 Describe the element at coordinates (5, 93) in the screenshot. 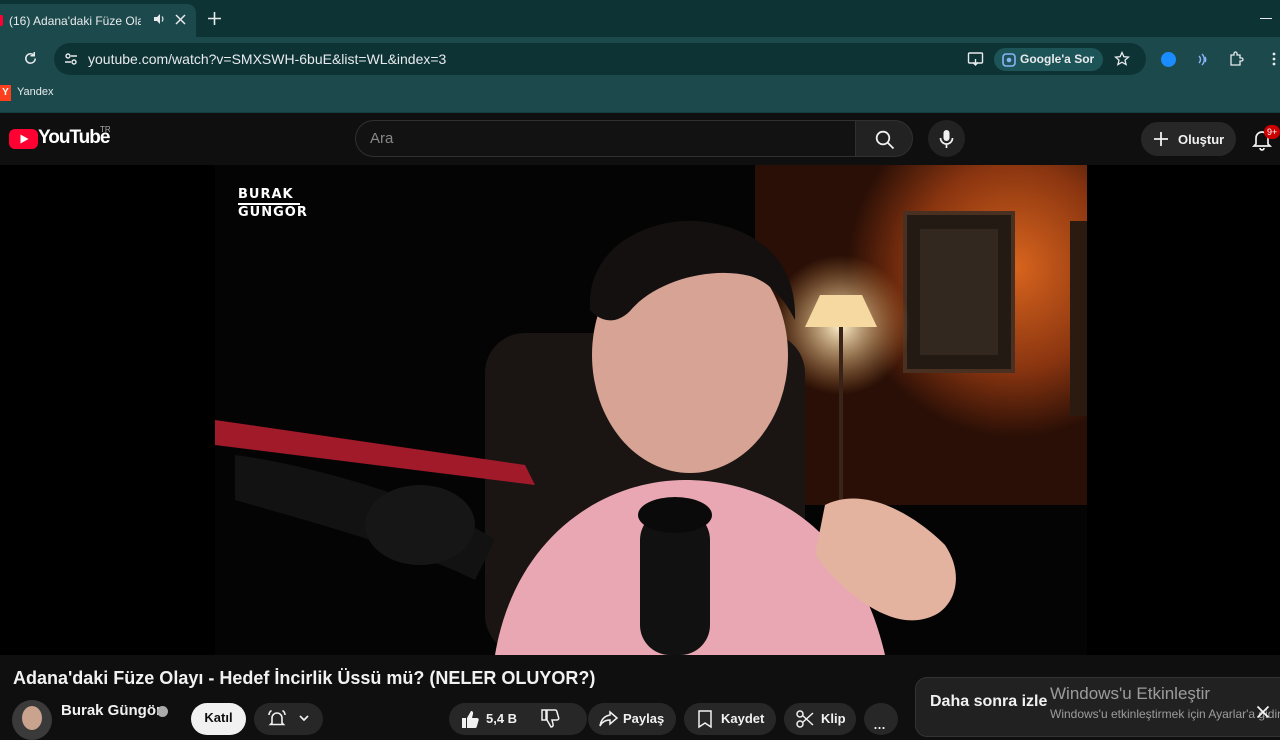

I see `yandex-icon: Y` at that location.